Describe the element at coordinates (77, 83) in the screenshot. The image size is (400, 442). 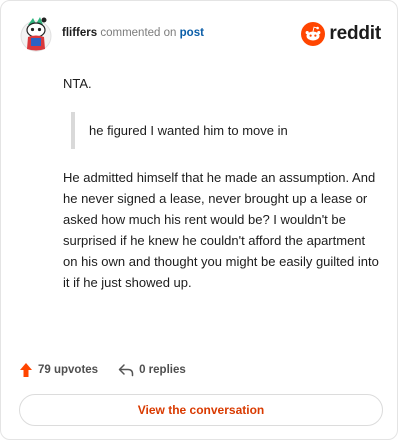
I see `comment-paragraph: NTA.` at that location.